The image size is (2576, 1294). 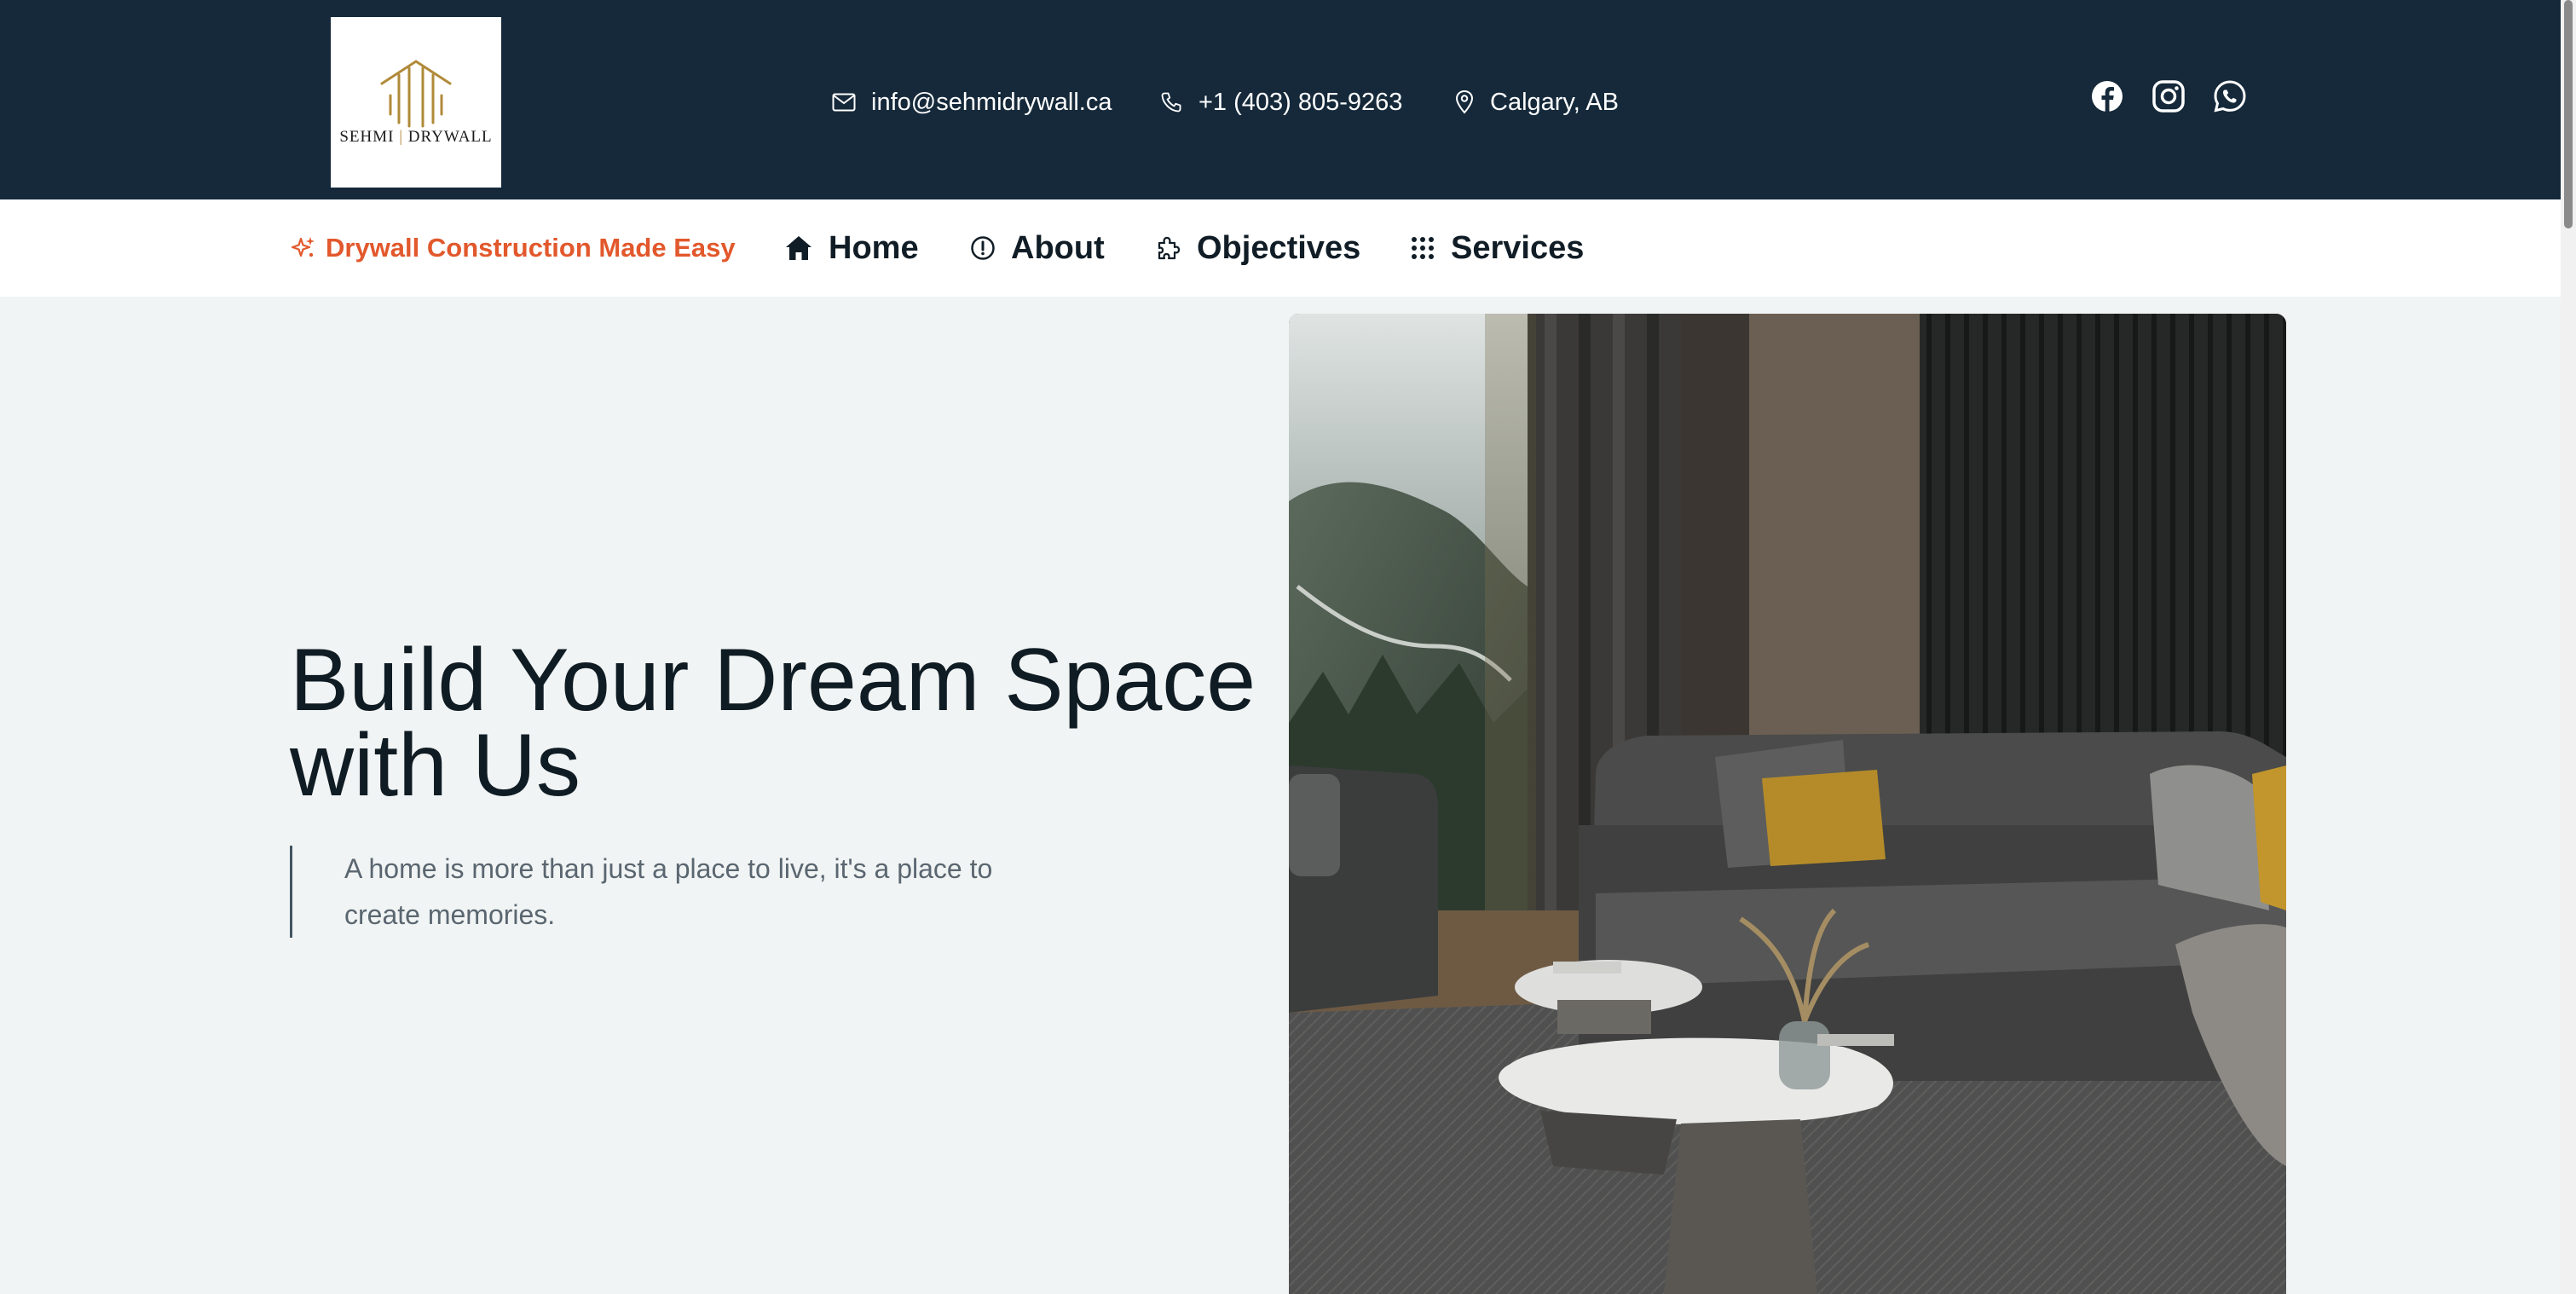 I want to click on contact-email: info@sehmidrywall.ca, so click(x=972, y=103).